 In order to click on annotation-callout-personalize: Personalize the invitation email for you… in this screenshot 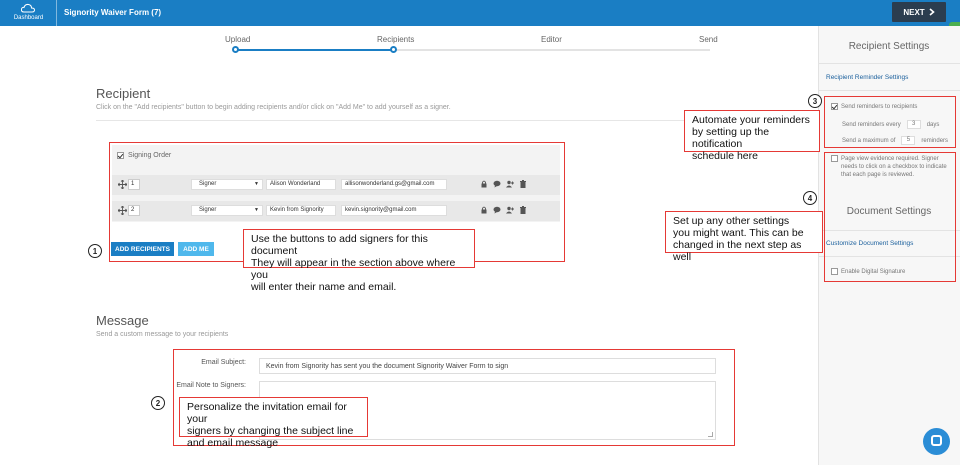, I will do `click(273, 423)`.